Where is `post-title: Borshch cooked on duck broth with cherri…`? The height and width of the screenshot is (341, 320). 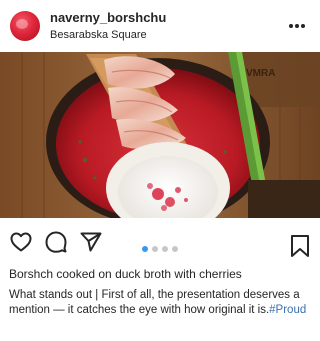 post-title: Borshch cooked on duck broth with cherri… is located at coordinates (125, 274).